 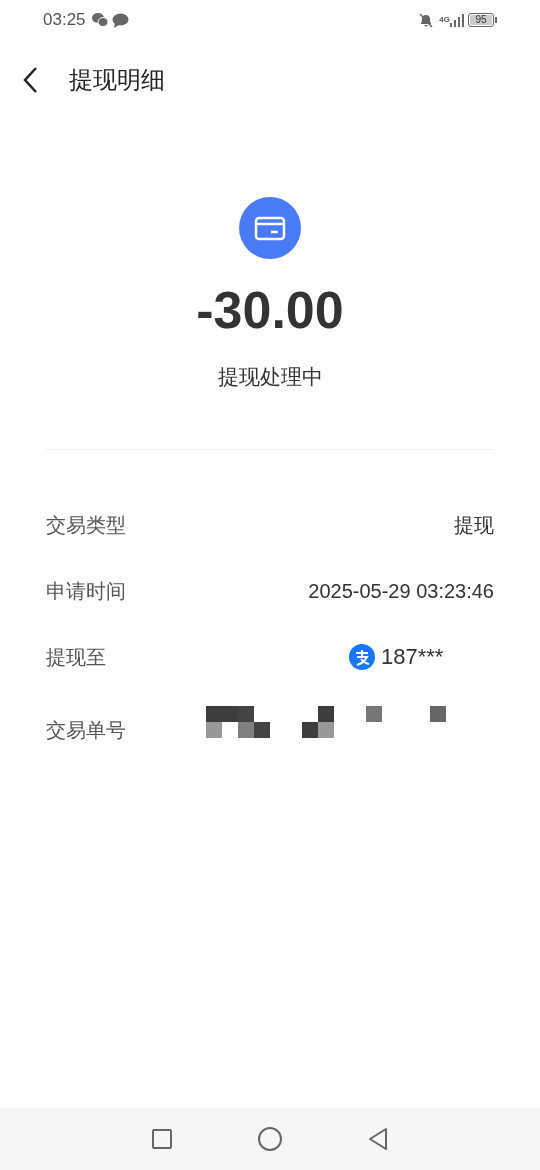 I want to click on battery-level: 95, so click(x=481, y=20).